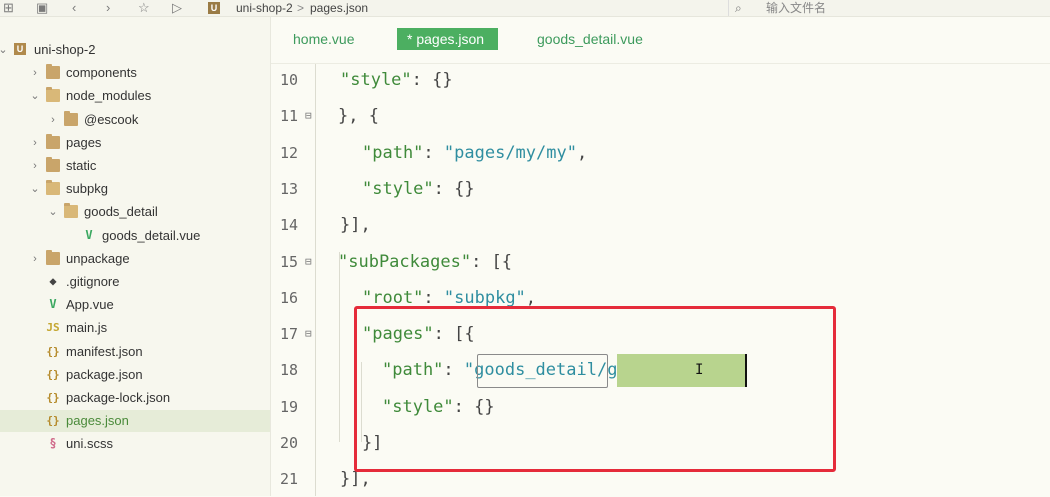 The height and width of the screenshot is (497, 1050). I want to click on tree-item: ⌄ goods_detail, so click(135, 212).